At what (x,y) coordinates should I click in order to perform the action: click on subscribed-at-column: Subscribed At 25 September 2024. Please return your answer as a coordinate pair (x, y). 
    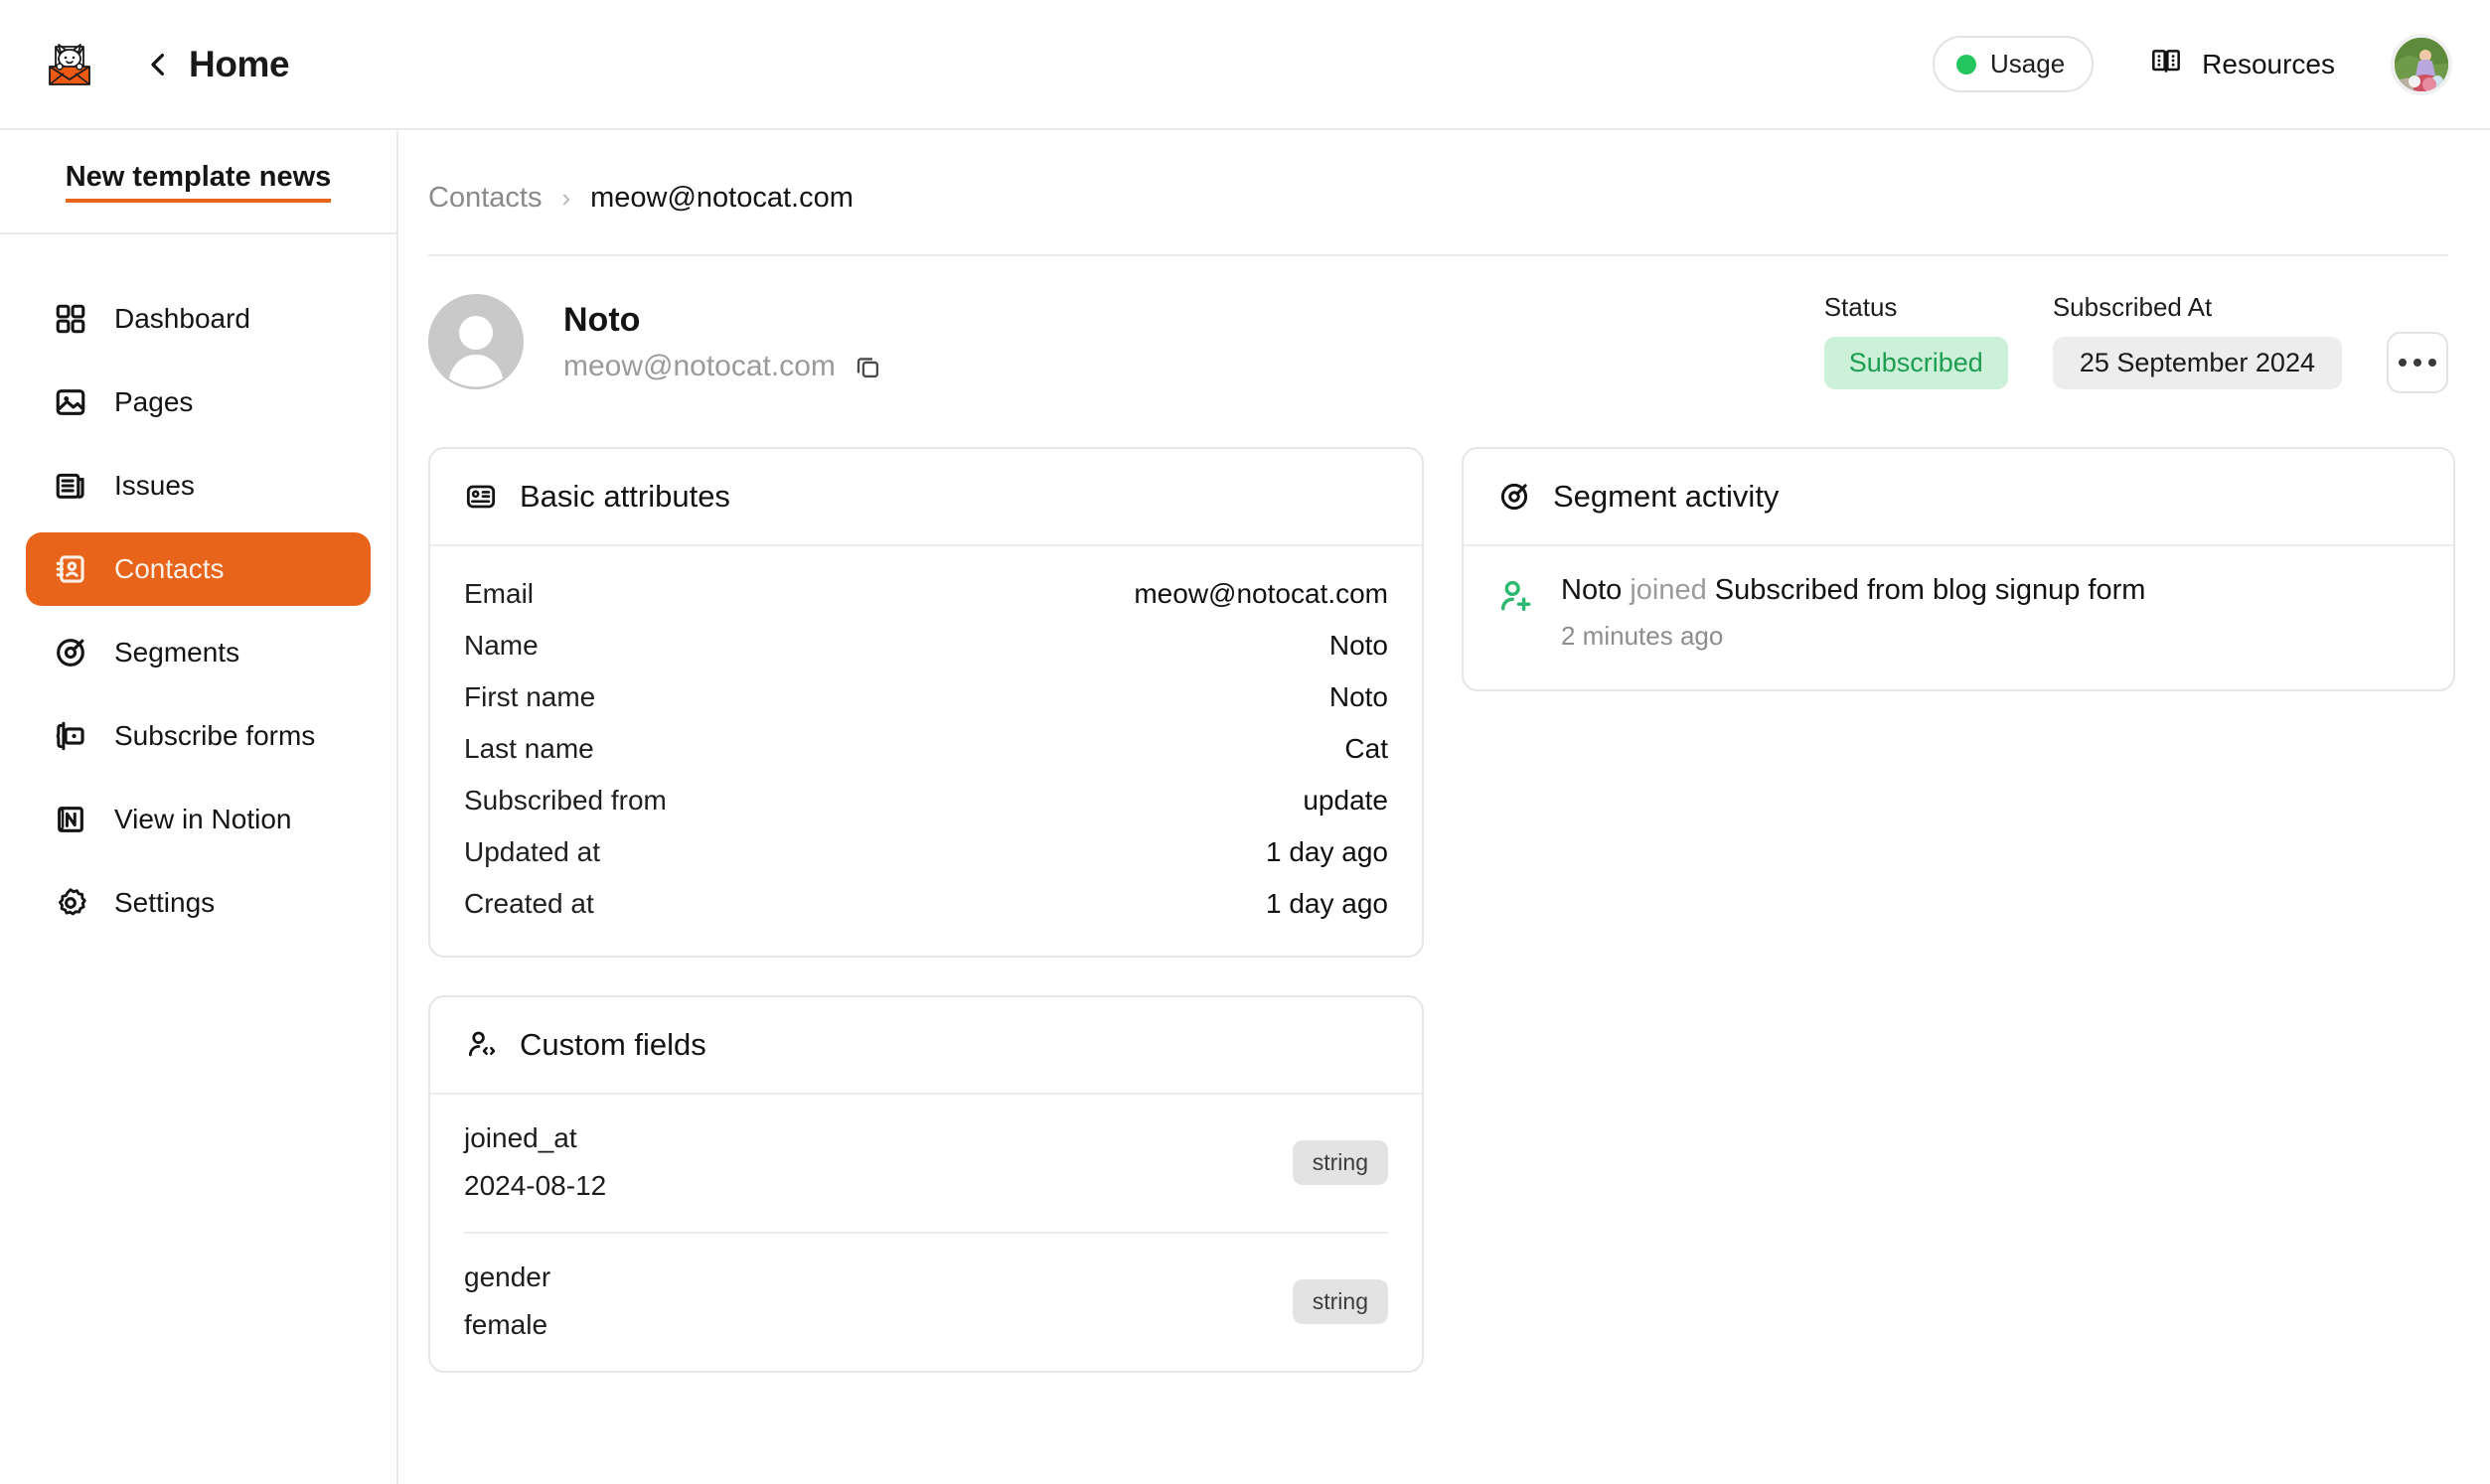
    Looking at the image, I should click on (2197, 340).